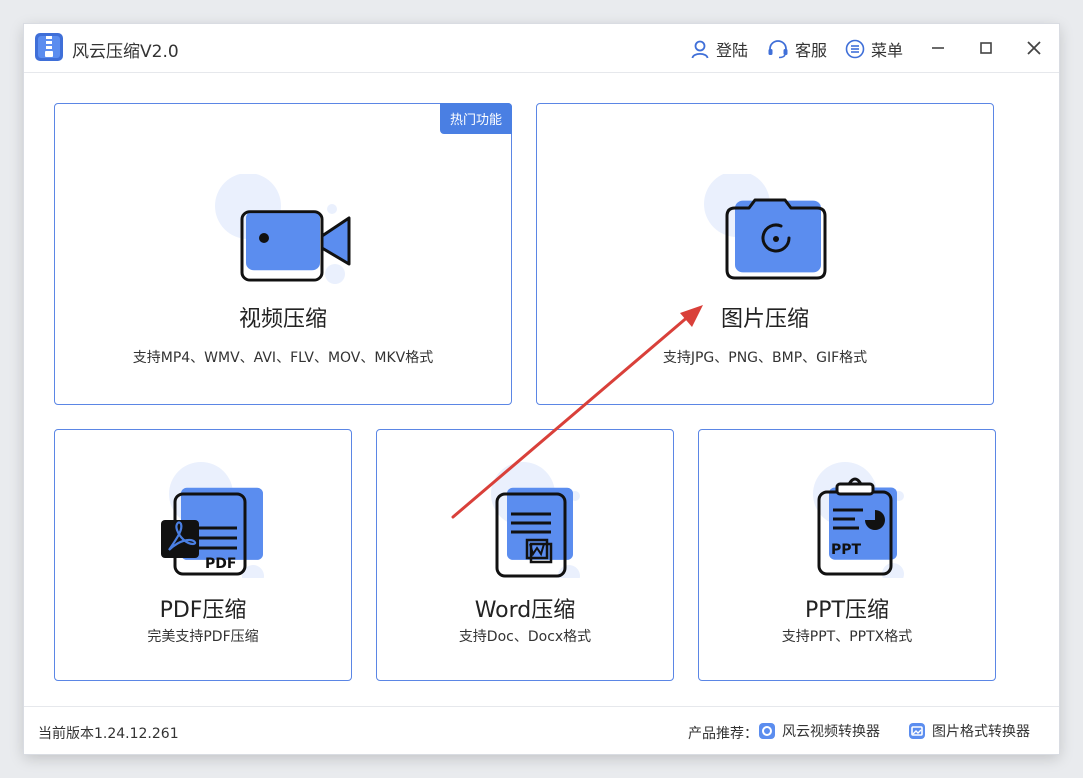 The width and height of the screenshot is (1083, 778). What do you see at coordinates (535, 520) in the screenshot?
I see `word-document-icon` at bounding box center [535, 520].